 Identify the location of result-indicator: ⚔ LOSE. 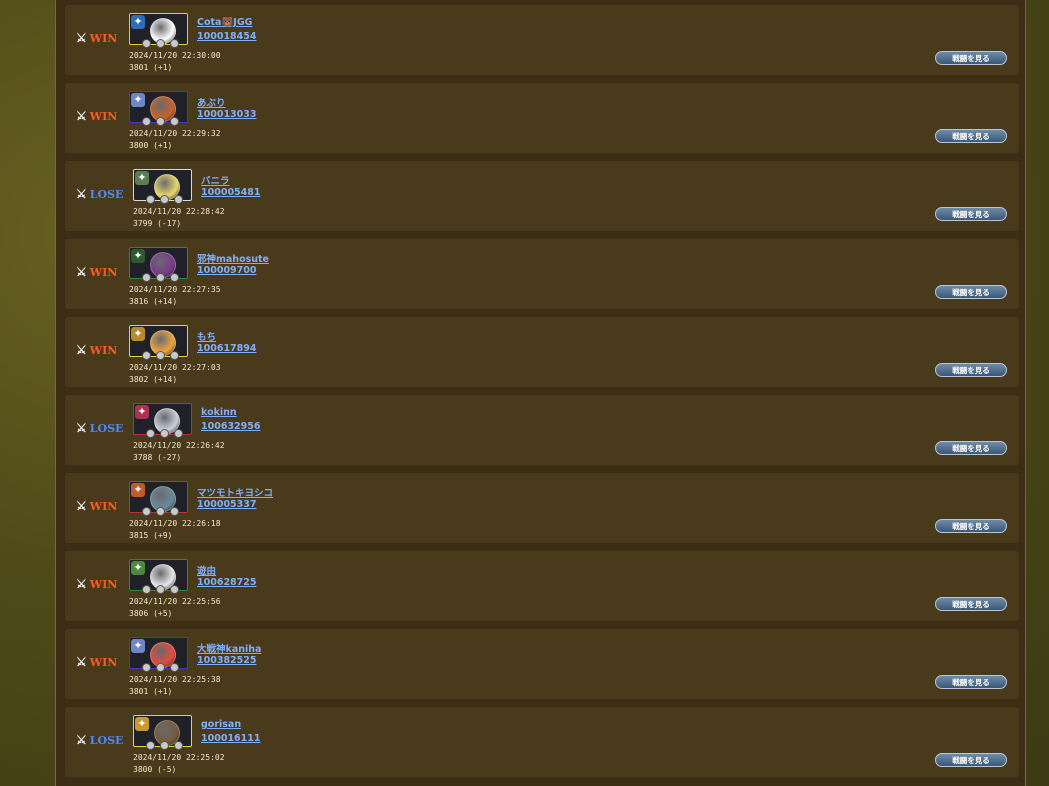
(99, 740).